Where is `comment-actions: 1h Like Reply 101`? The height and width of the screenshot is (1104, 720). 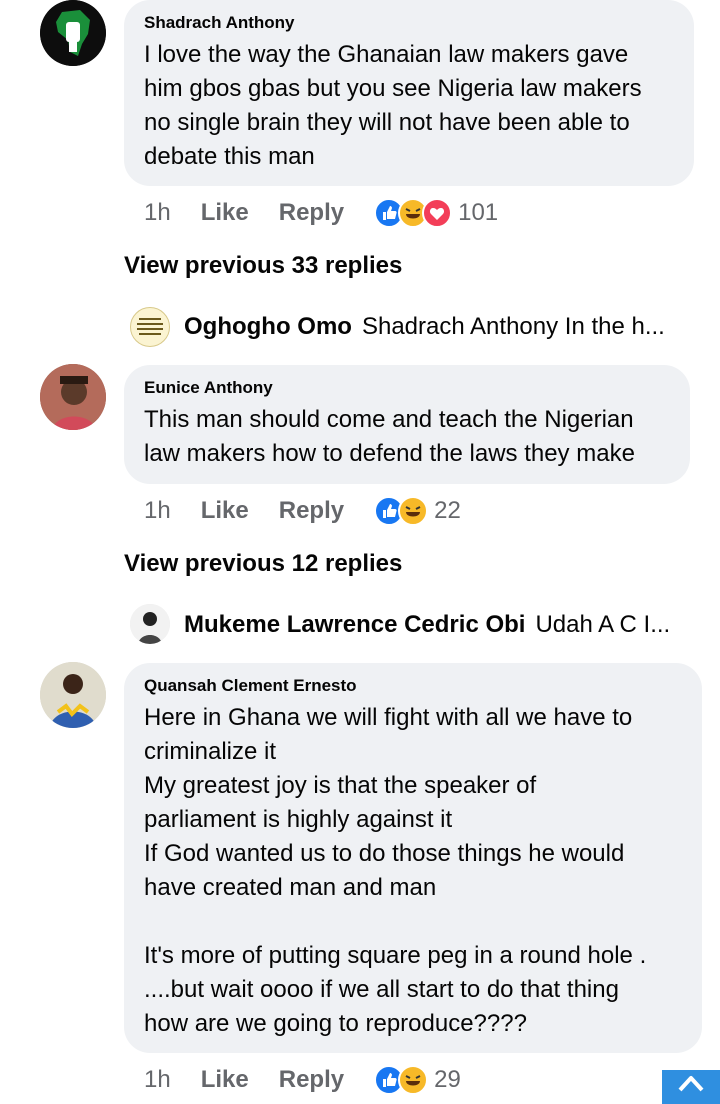
comment-actions: 1h Like Reply 101 is located at coordinates (321, 213).